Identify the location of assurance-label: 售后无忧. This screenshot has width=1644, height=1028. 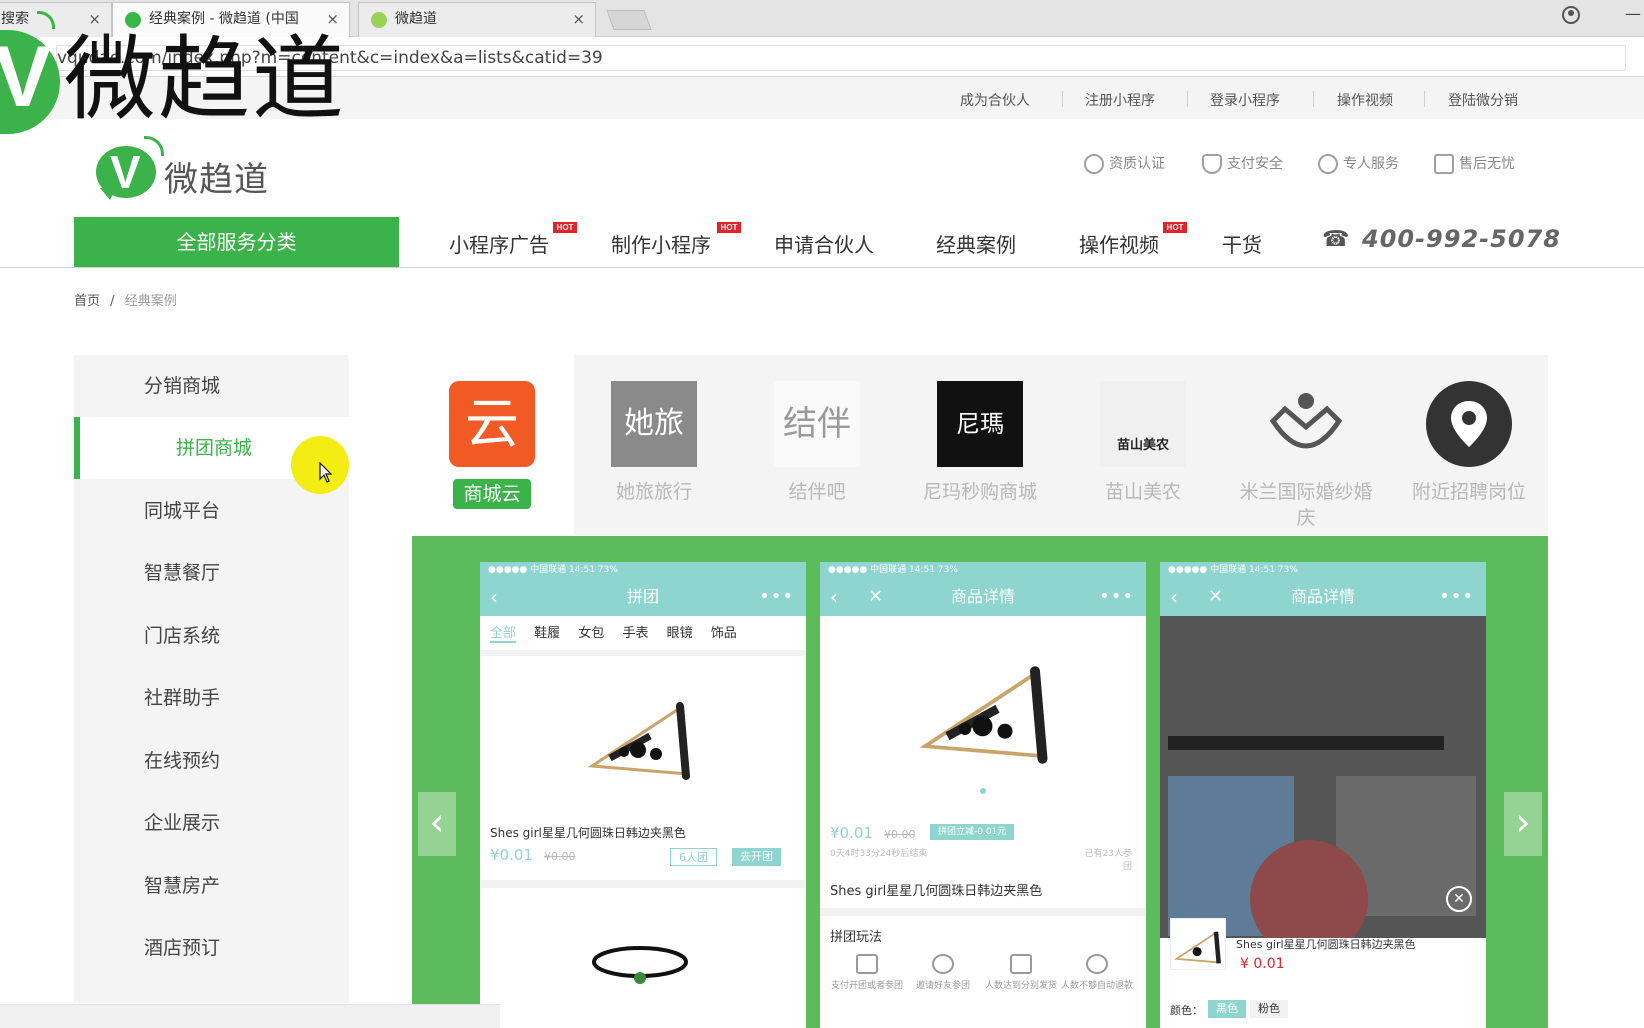
(1487, 164).